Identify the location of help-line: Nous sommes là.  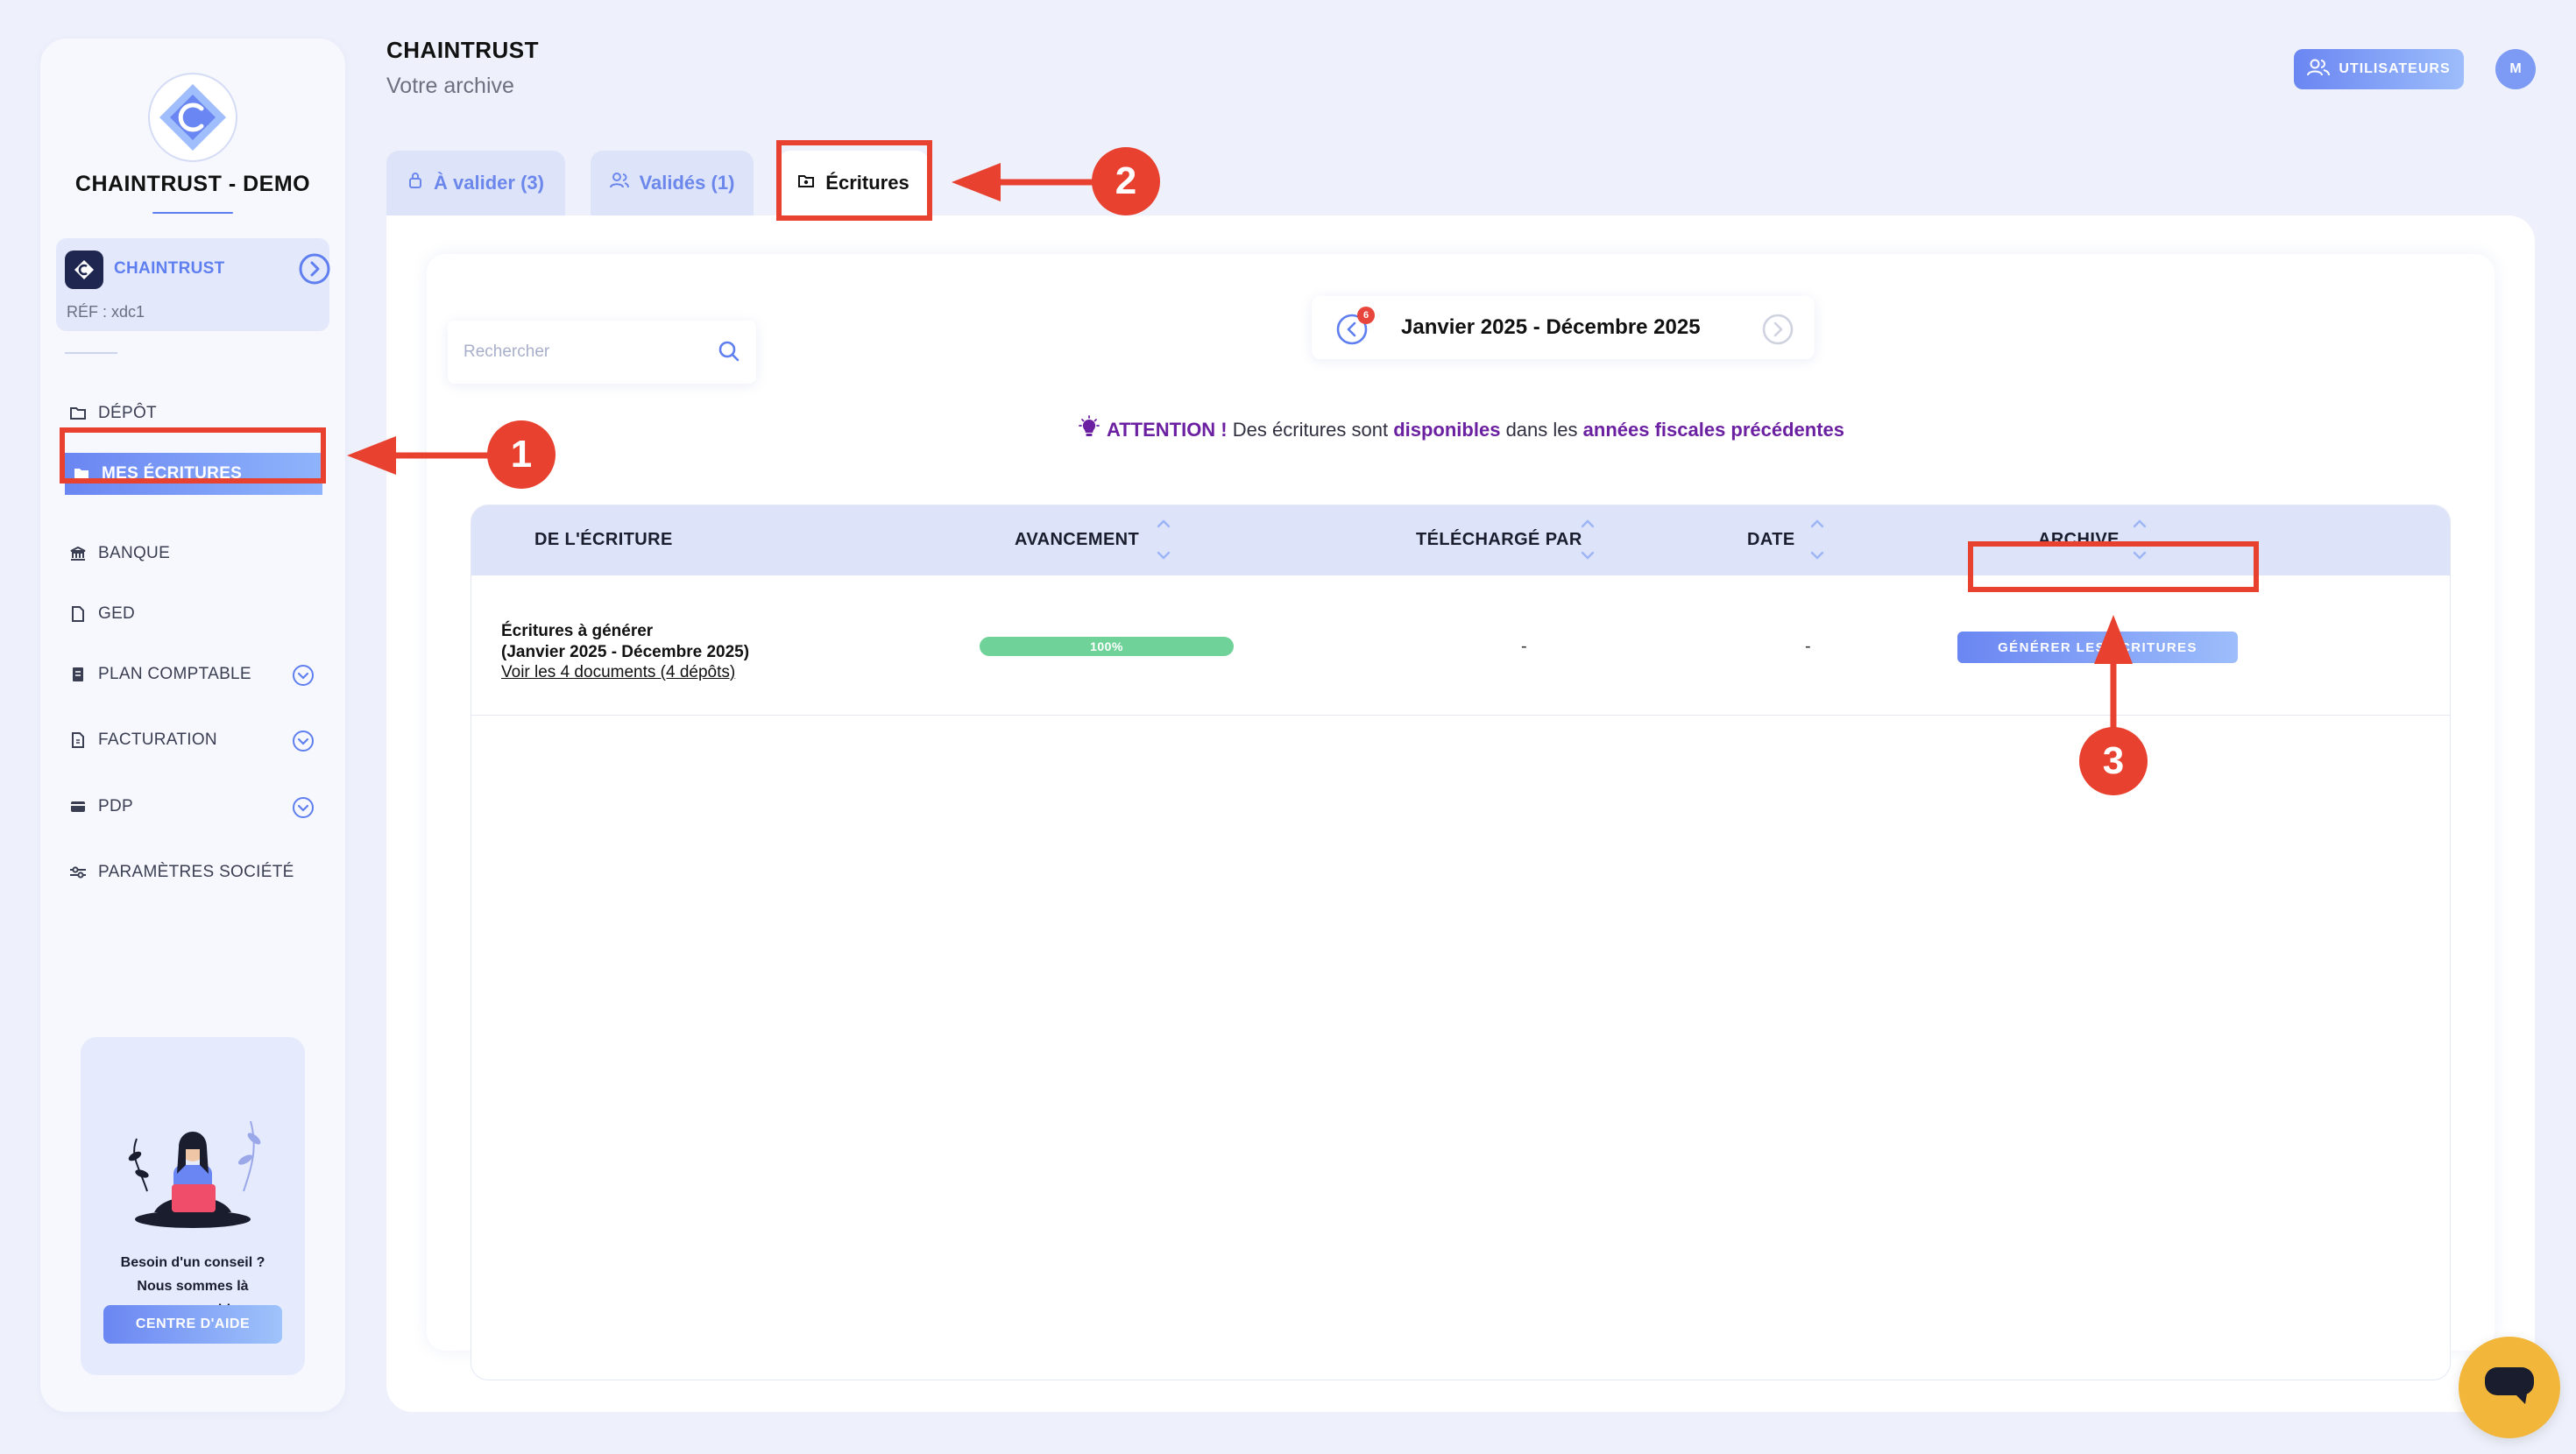
(193, 1286).